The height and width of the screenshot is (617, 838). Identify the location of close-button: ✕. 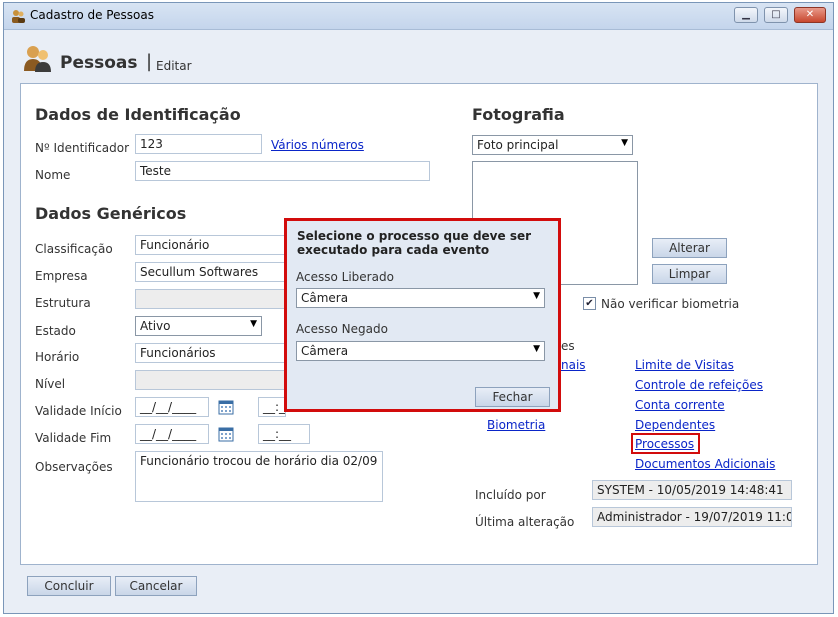
(810, 15).